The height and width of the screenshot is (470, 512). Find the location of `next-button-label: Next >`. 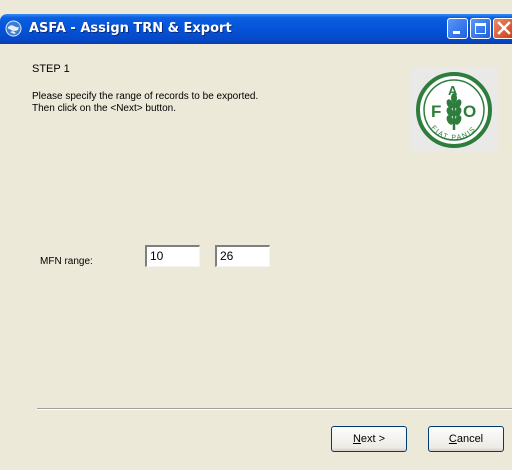

next-button-label: Next > is located at coordinates (369, 439).